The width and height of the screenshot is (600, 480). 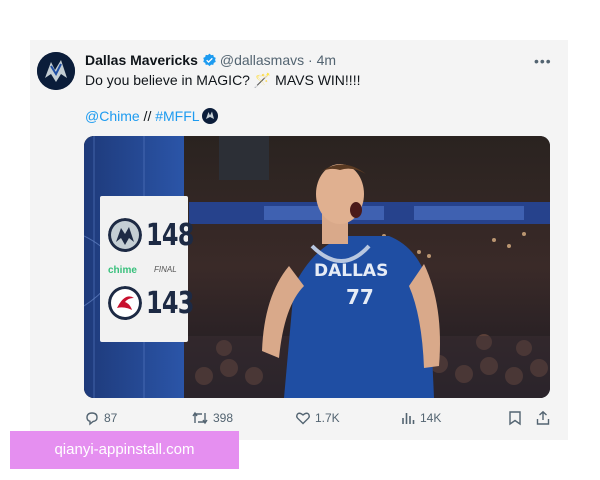 What do you see at coordinates (212, 418) in the screenshot?
I see `repost-button: 398` at bounding box center [212, 418].